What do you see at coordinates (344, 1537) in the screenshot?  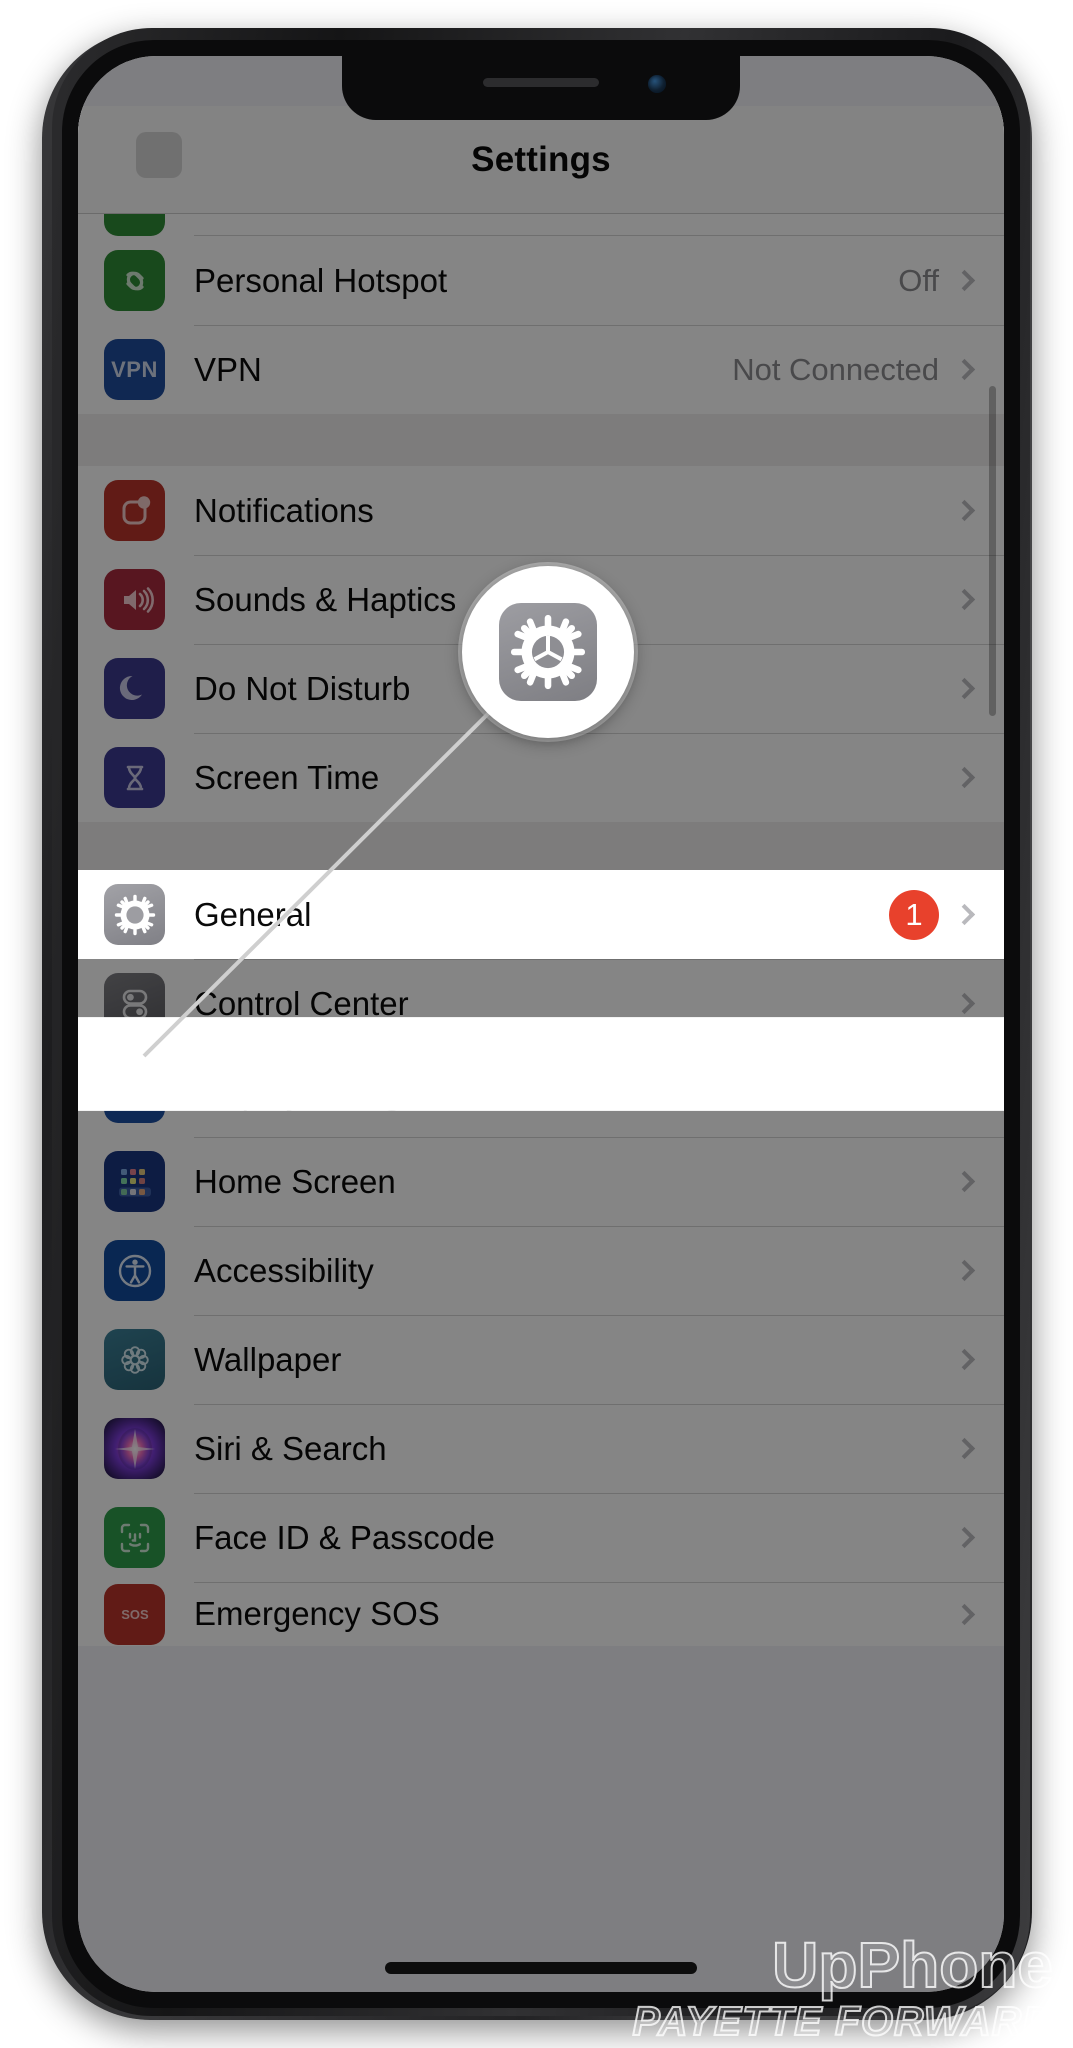 I see `list-item-label: Face ID & Passcode` at bounding box center [344, 1537].